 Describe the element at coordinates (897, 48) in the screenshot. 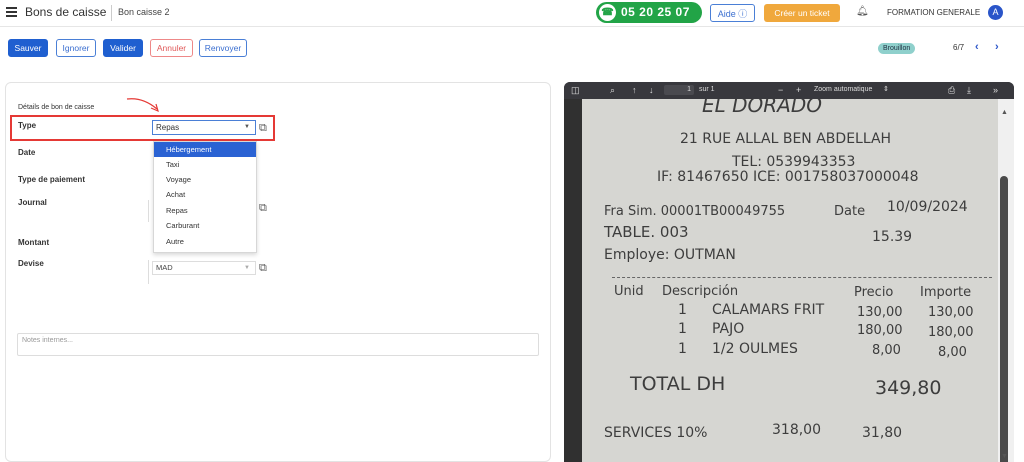

I see `status-badge: Brouillon` at that location.